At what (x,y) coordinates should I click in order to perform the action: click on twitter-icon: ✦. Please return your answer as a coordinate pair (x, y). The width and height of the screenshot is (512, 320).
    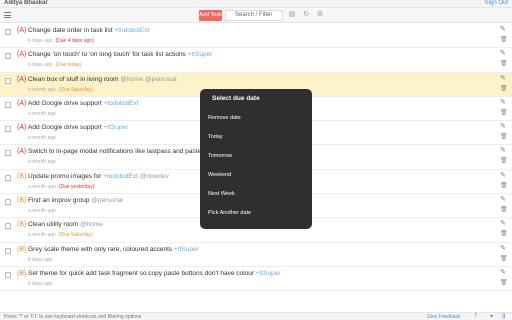
    Looking at the image, I should click on (491, 316).